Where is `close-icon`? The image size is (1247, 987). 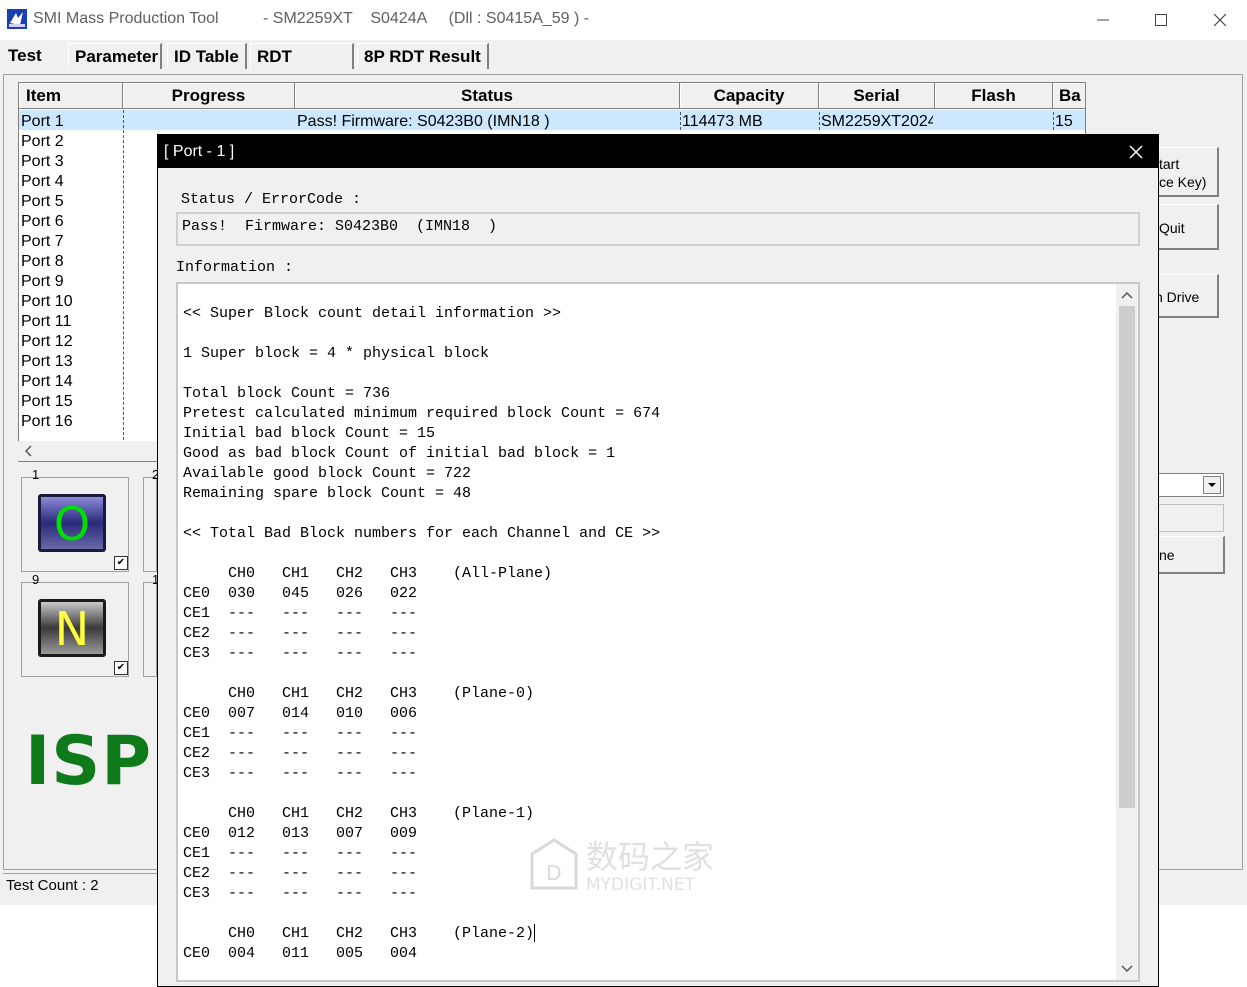 close-icon is located at coordinates (1136, 152).